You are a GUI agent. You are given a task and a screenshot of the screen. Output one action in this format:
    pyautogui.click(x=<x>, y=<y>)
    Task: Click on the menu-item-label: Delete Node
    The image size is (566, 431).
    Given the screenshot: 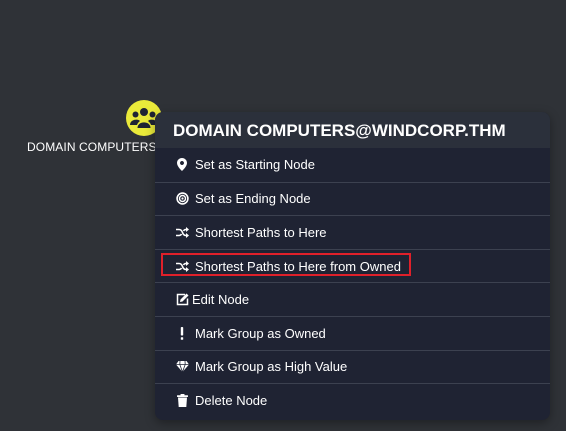 What is the action you would take?
    pyautogui.click(x=231, y=400)
    